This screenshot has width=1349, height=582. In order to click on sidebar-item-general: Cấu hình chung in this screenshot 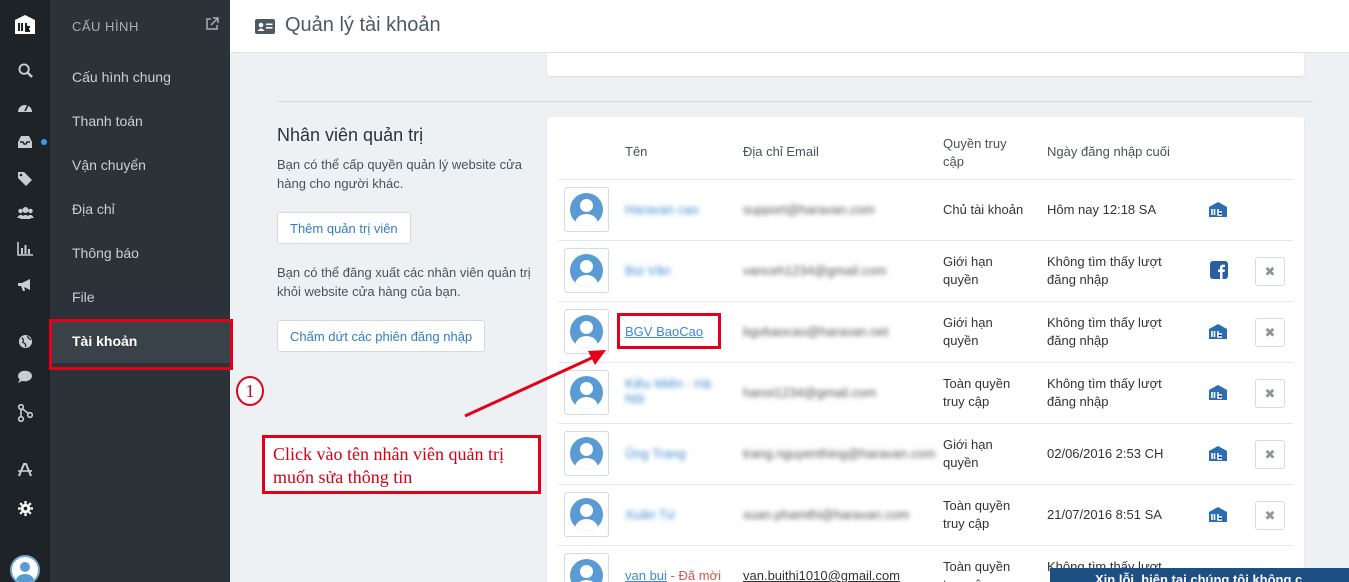, I will do `click(140, 77)`.